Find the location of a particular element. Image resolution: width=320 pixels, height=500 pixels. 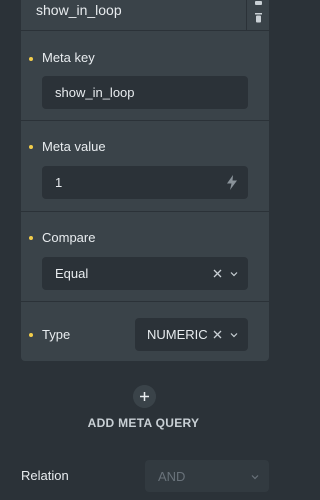

trash-icon is located at coordinates (258, 18).